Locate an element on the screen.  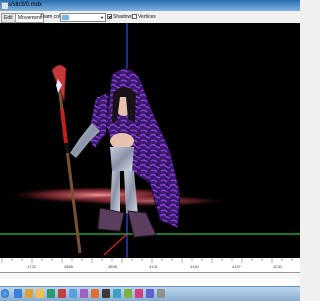
particle-glow is located at coordinates (150, 201).